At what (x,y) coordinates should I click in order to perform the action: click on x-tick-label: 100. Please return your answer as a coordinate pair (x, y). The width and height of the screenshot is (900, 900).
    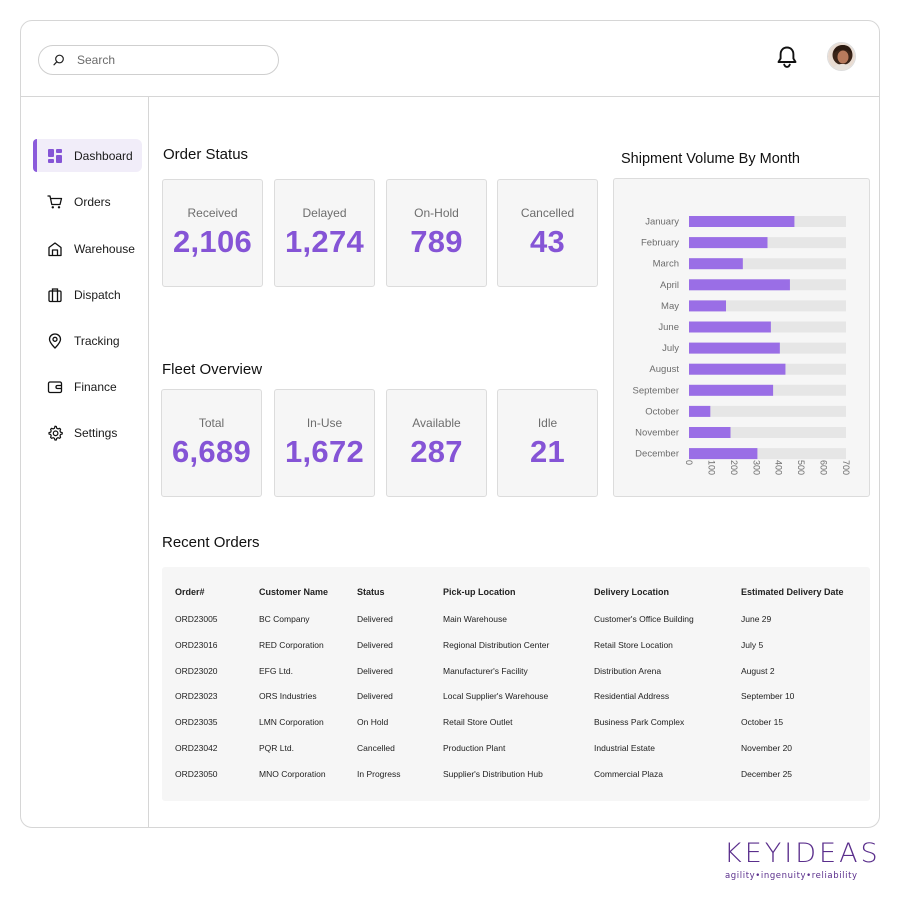
    Looking at the image, I should click on (711, 467).